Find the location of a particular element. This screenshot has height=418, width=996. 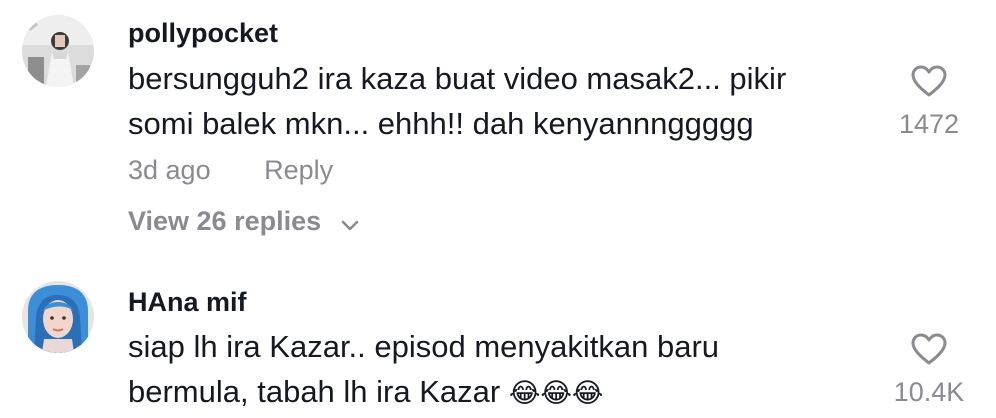

view-replies-button: View 26 replies is located at coordinates (243, 222).